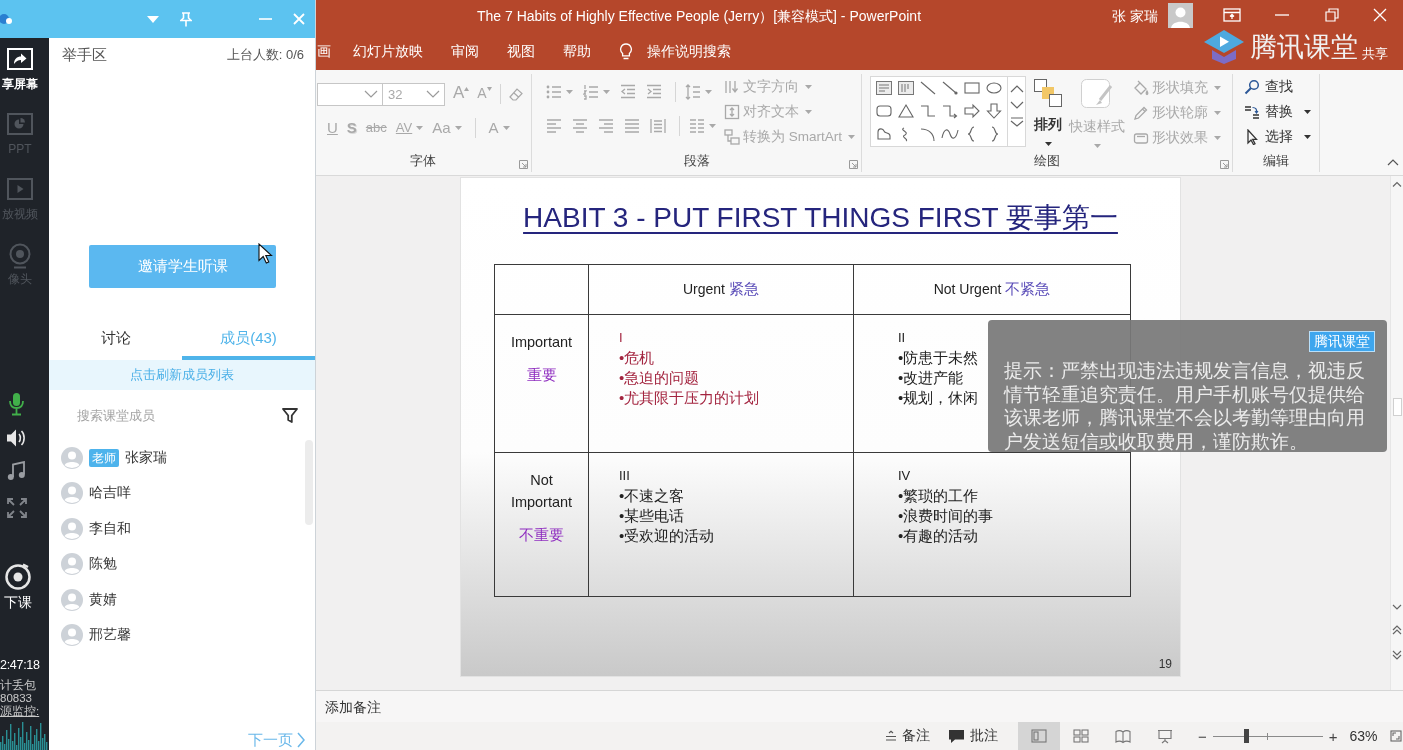  I want to click on triangle-icon, so click(906, 111).